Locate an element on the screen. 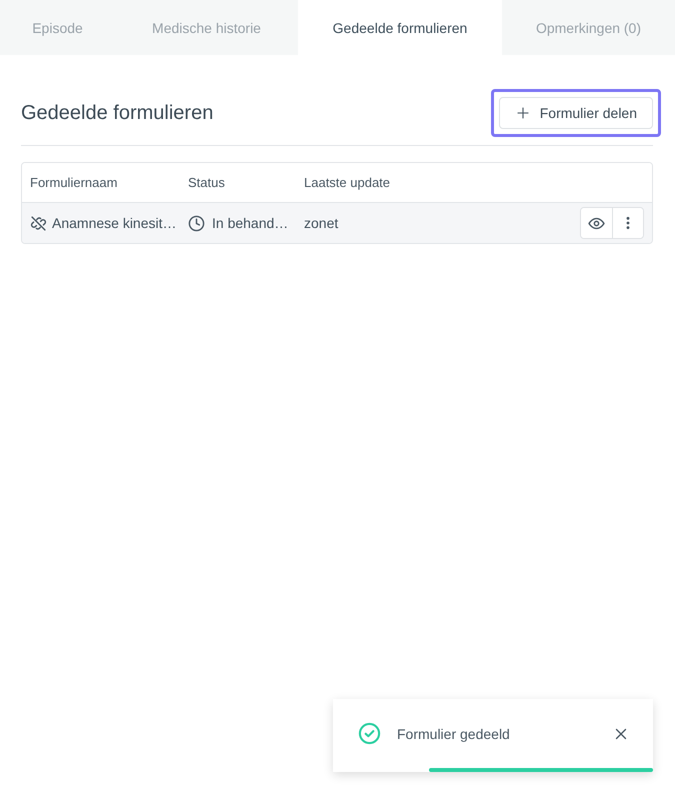 The image size is (675, 794). updated-text: zonet is located at coordinates (321, 223).